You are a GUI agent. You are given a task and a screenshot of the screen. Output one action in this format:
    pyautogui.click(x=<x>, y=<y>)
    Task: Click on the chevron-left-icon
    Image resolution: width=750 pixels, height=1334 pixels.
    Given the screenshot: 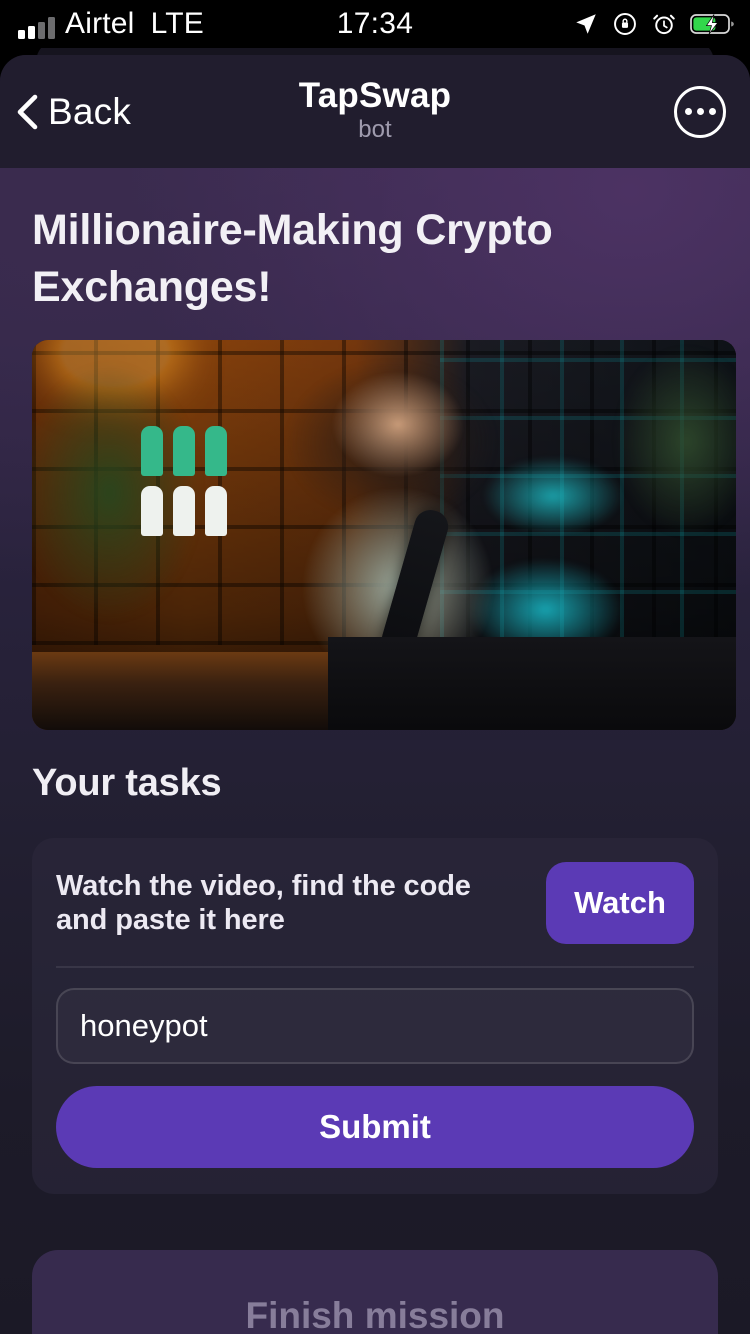 What is the action you would take?
    pyautogui.click(x=27, y=112)
    